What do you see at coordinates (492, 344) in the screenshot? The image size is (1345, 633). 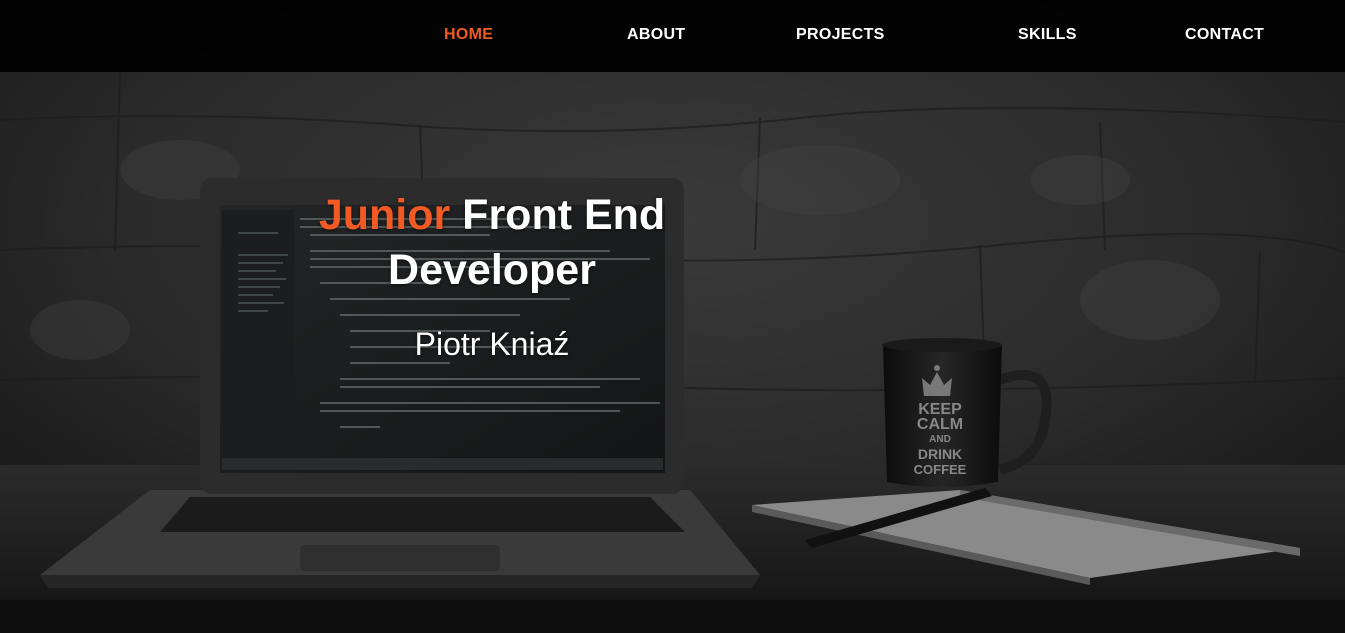 I see `hero-name: Piotr Kniaź` at bounding box center [492, 344].